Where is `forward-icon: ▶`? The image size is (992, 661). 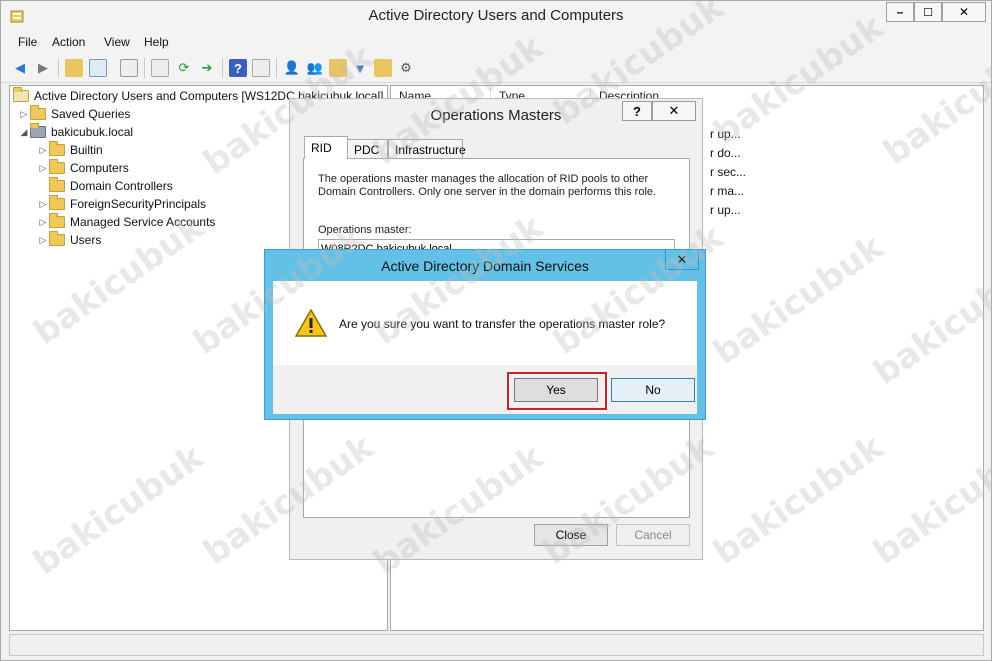
forward-icon: ▶ is located at coordinates (43, 68).